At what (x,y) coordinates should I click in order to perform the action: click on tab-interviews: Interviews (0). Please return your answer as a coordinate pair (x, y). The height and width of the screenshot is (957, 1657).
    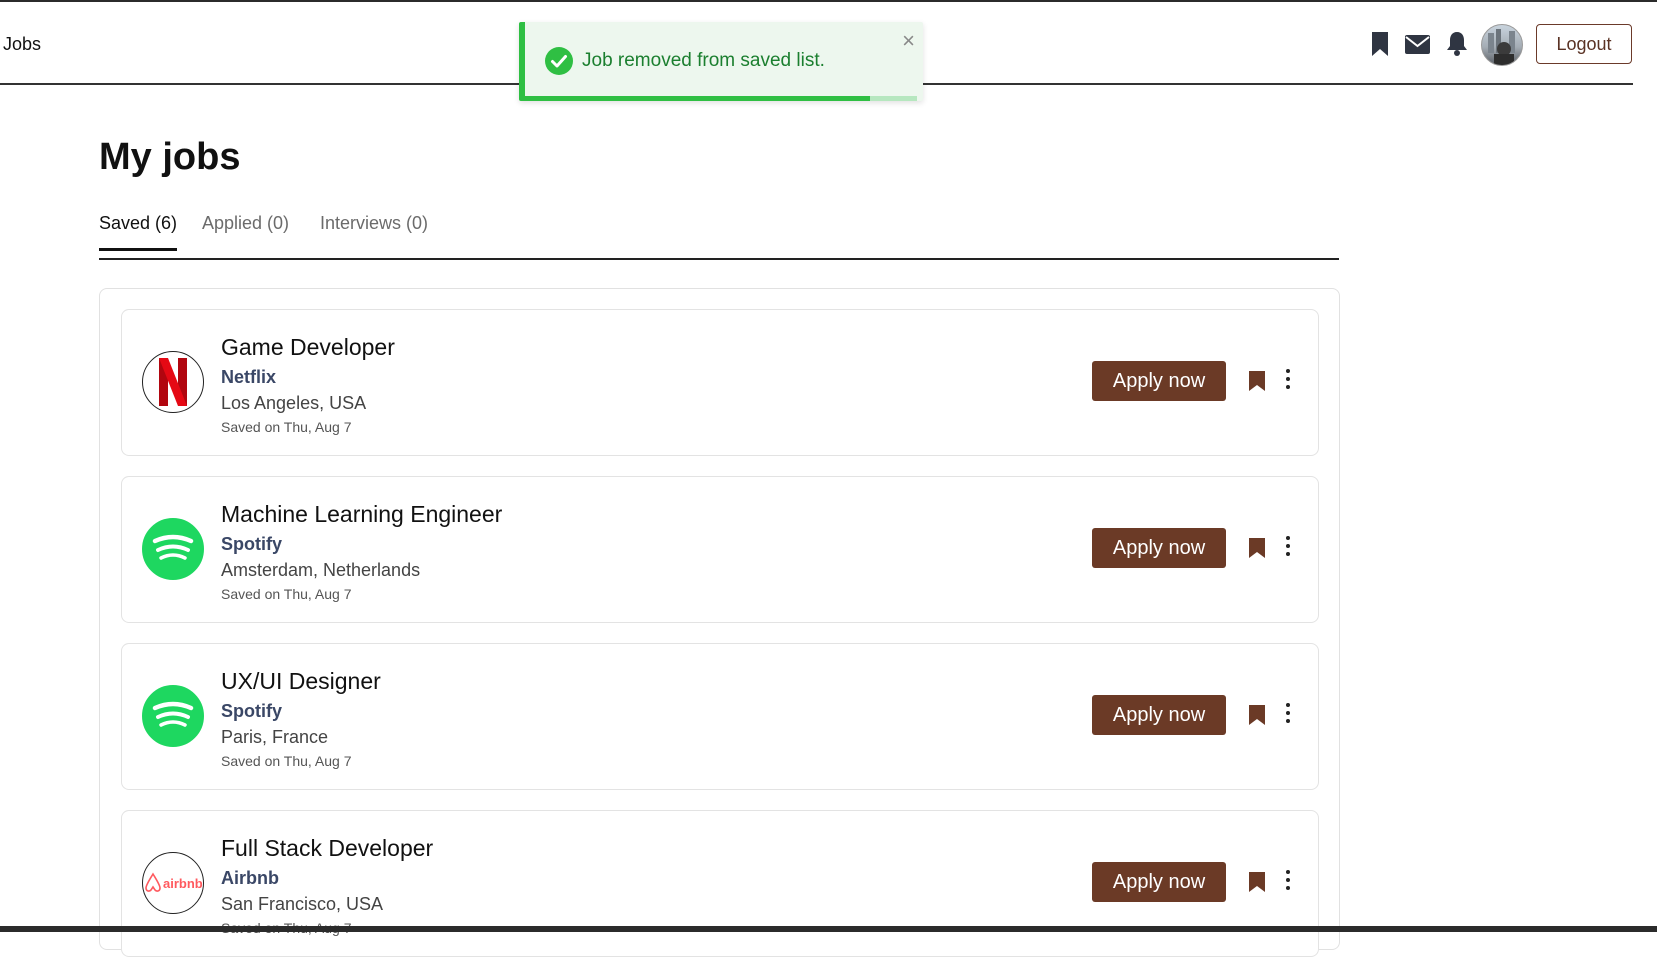
    Looking at the image, I should click on (374, 230).